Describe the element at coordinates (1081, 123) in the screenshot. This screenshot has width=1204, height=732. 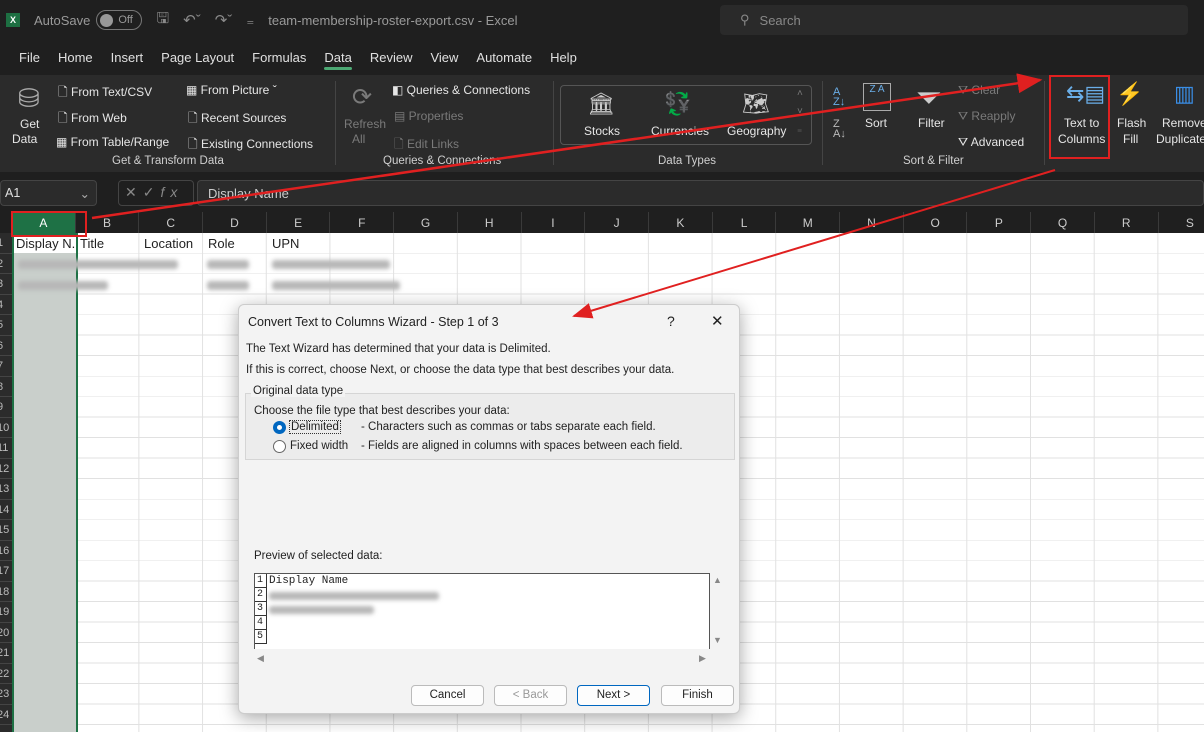
I see `text-to-columns-button: Text to` at that location.